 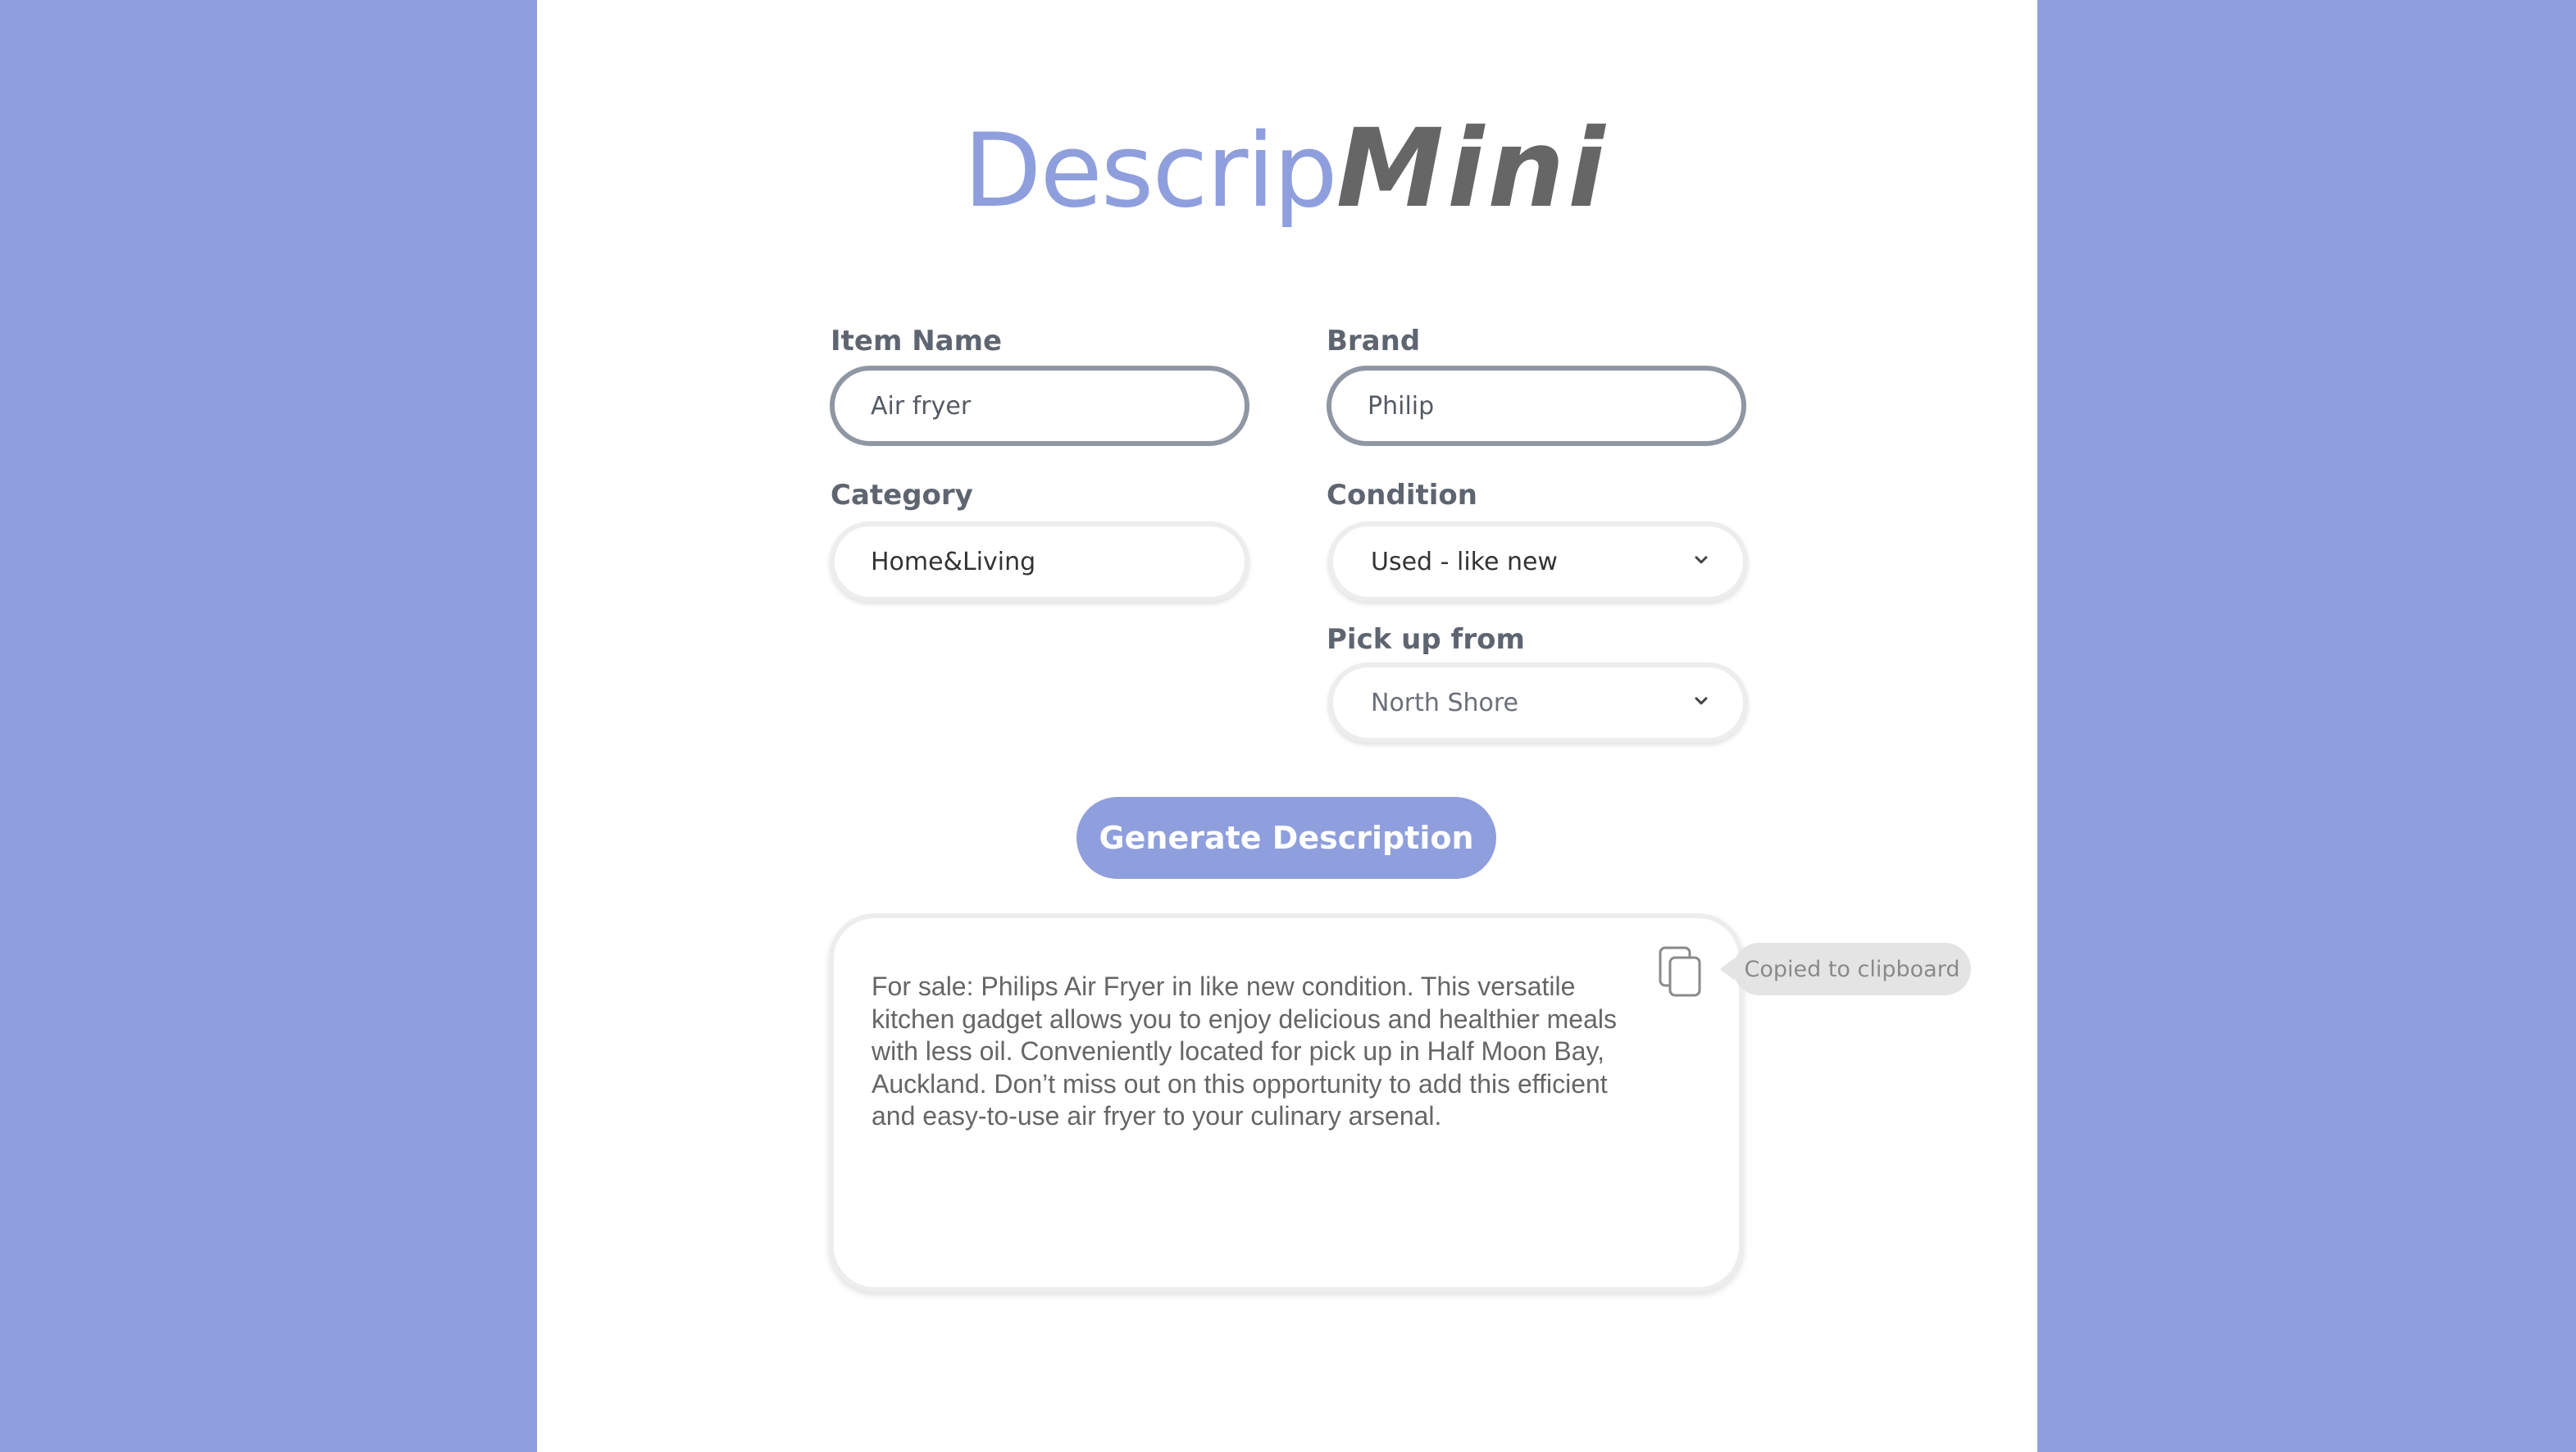 I want to click on brand-input: Philip, so click(x=1537, y=406).